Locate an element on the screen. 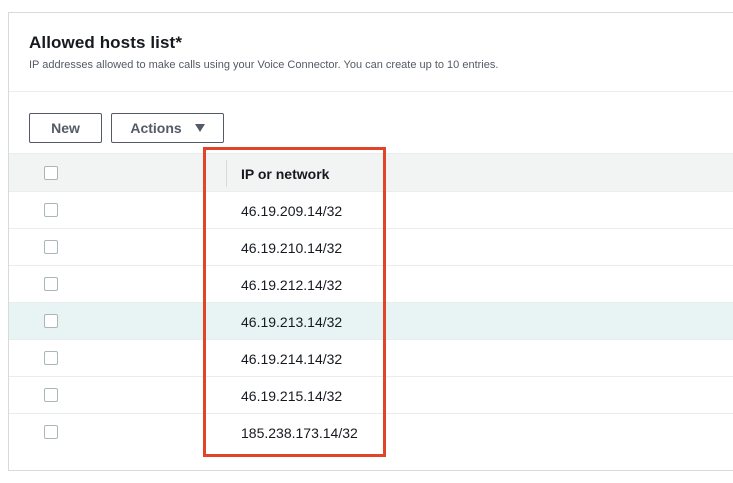 The width and height of the screenshot is (733, 483). new-button-label: New is located at coordinates (65, 128).